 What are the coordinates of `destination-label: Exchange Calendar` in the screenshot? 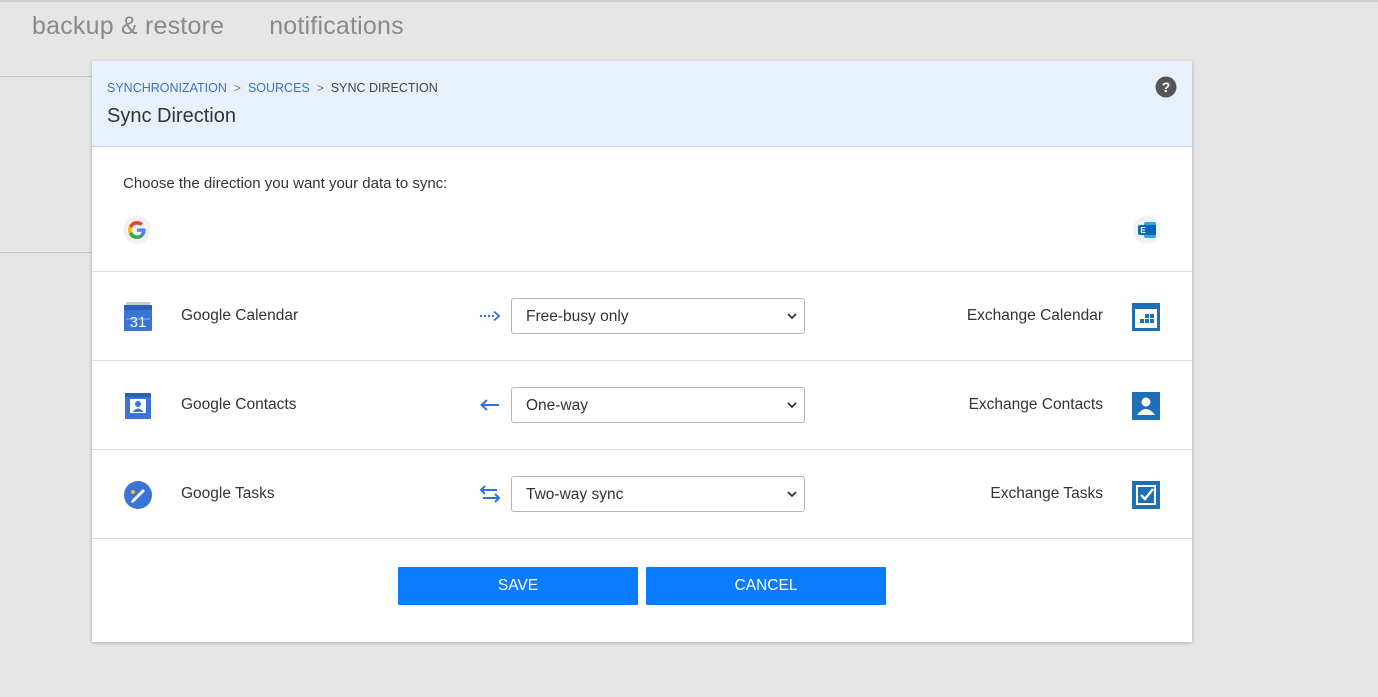 It's located at (1034, 315).